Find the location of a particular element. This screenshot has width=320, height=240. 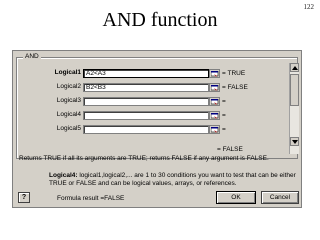

cancel-button: Cancel is located at coordinates (280, 197).